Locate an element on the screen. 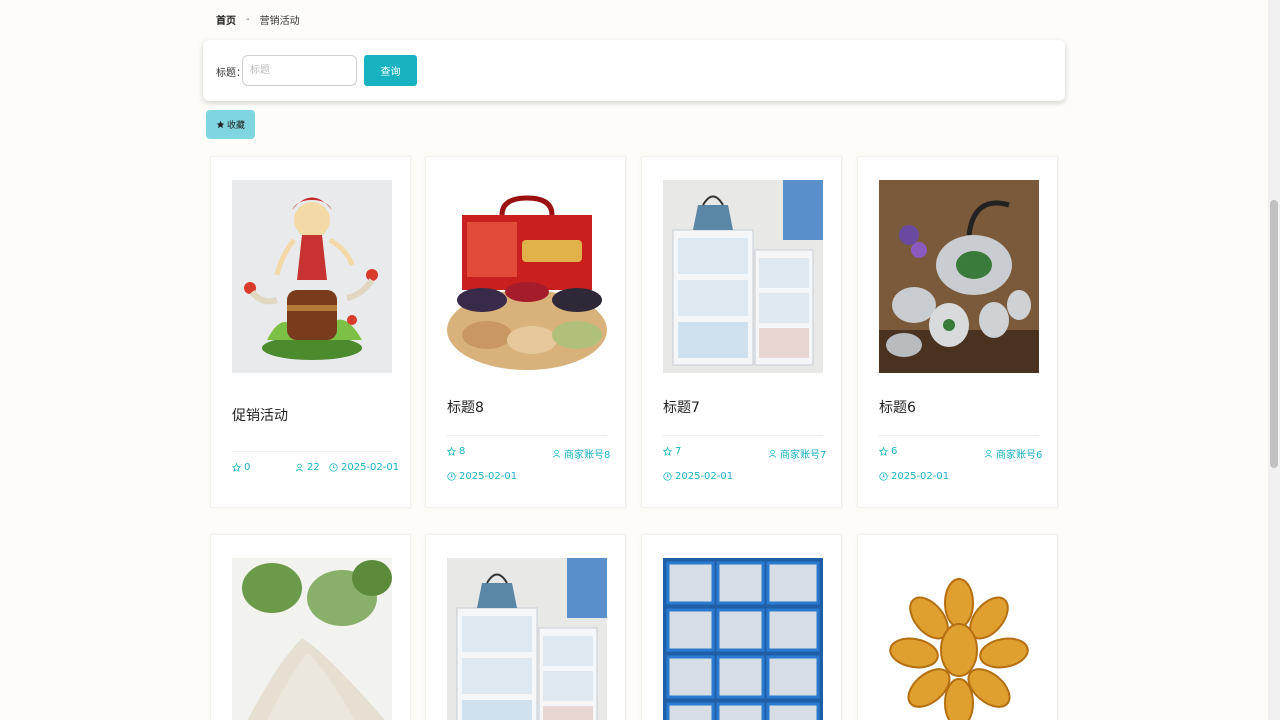 The height and width of the screenshot is (720, 1280). like-count: 0 is located at coordinates (241, 467).